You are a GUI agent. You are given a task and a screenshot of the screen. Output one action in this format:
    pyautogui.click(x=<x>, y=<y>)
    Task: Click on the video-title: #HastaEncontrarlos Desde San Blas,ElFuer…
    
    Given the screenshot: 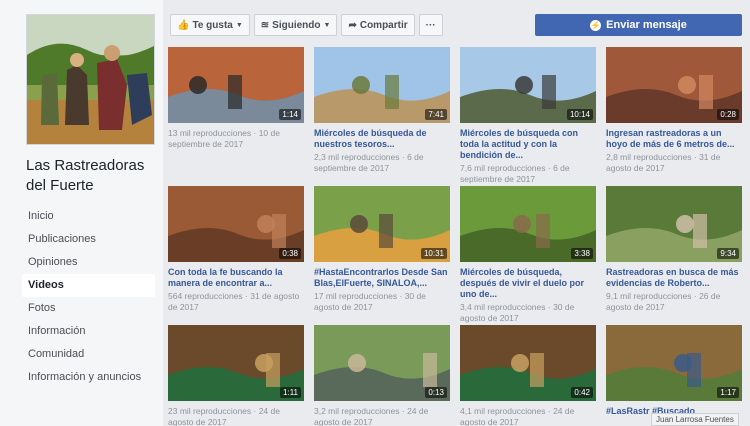 What is the action you would take?
    pyautogui.click(x=382, y=278)
    